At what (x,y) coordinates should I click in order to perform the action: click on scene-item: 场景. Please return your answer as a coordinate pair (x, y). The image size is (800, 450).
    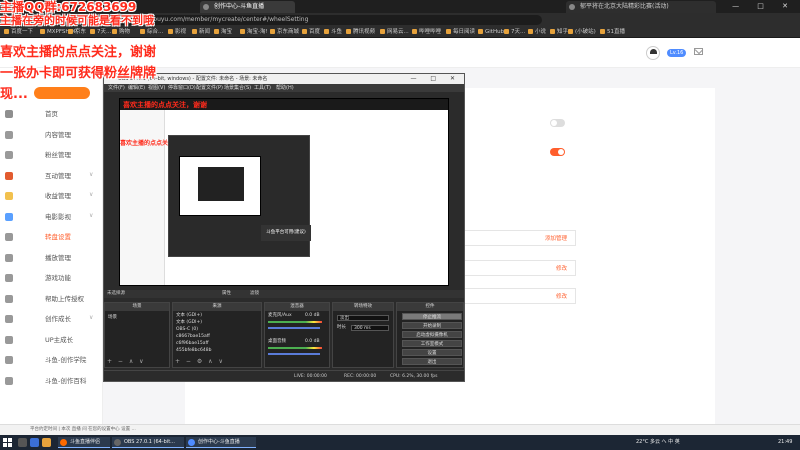
    Looking at the image, I should click on (112, 318).